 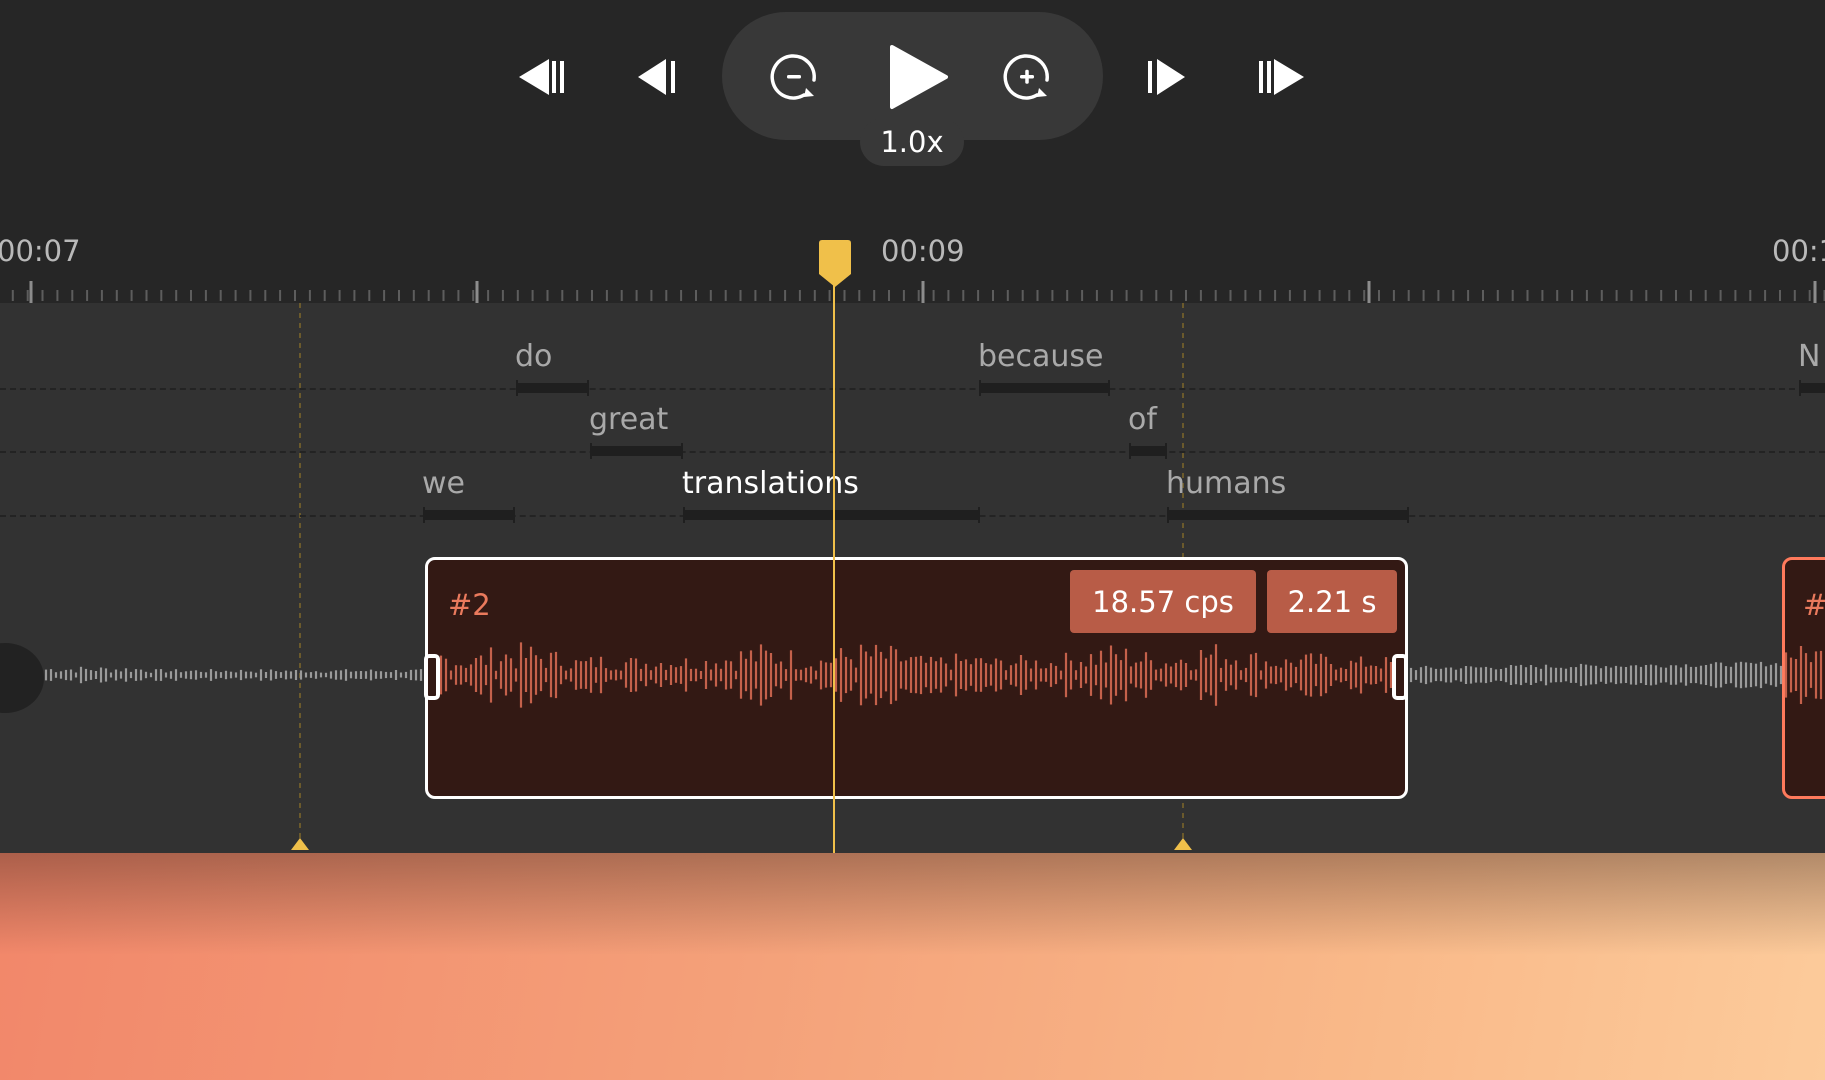 What do you see at coordinates (834, 566) in the screenshot?
I see `playhead-line` at bounding box center [834, 566].